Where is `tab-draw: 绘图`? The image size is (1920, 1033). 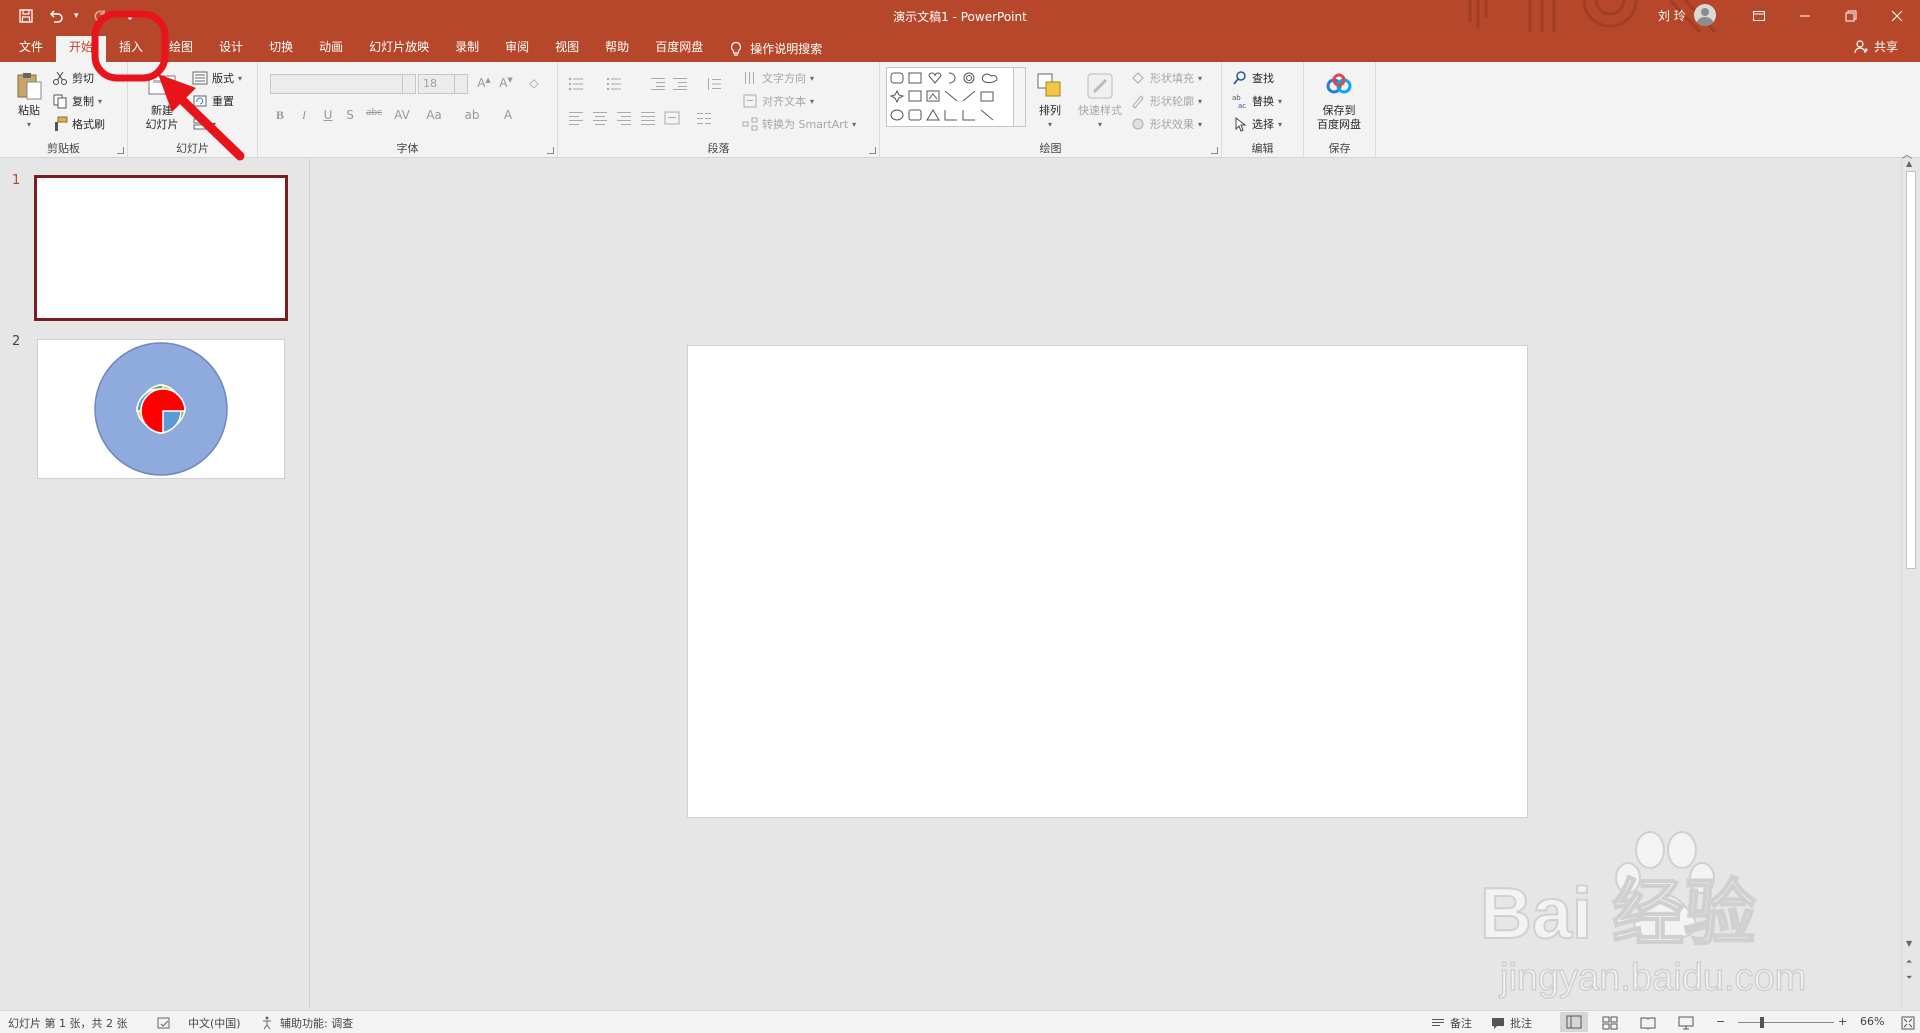
tab-draw: 绘图 is located at coordinates (181, 49).